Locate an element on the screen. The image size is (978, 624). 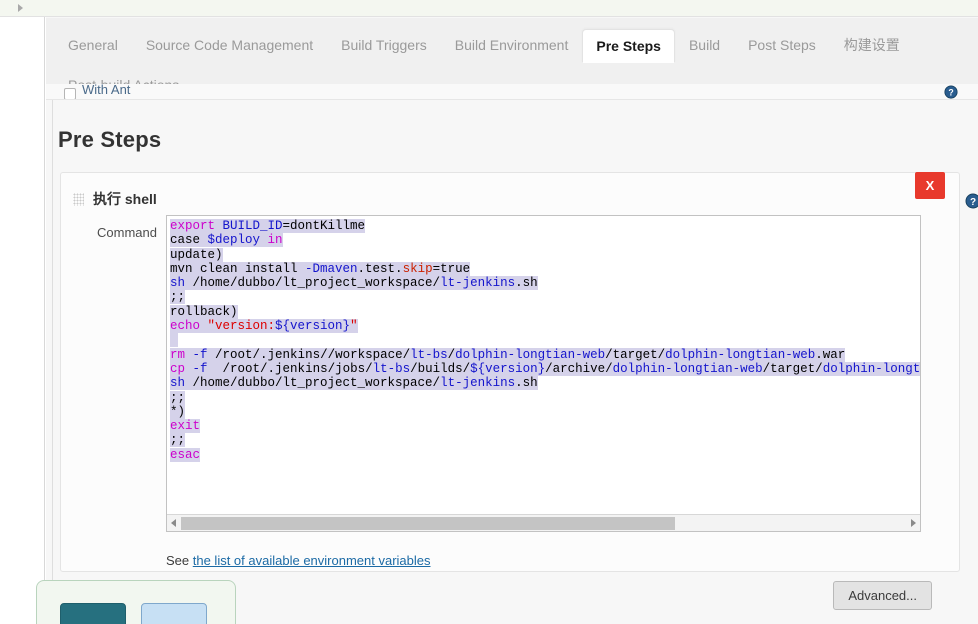
editor-horizontal-scrollbar is located at coordinates (543, 522).